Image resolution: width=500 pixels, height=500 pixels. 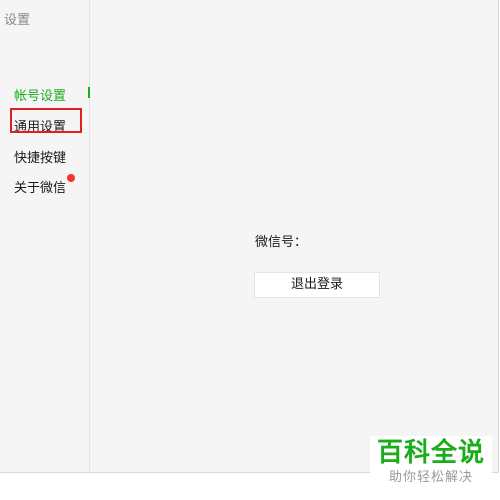 I want to click on sidebar-item-account: 帐号设置, so click(x=40, y=94).